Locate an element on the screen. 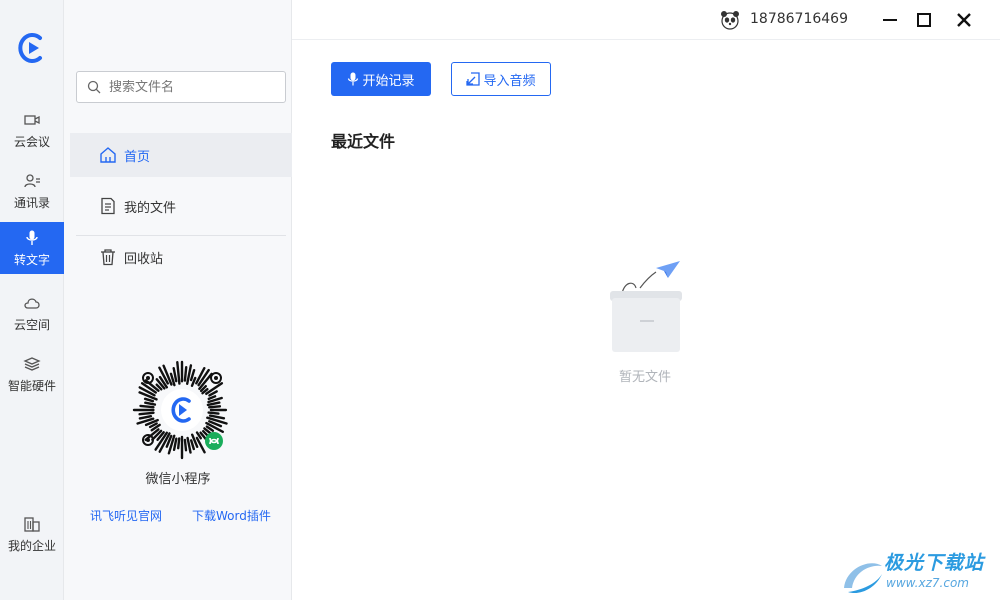  mini-program-qr-code is located at coordinates (180, 410).